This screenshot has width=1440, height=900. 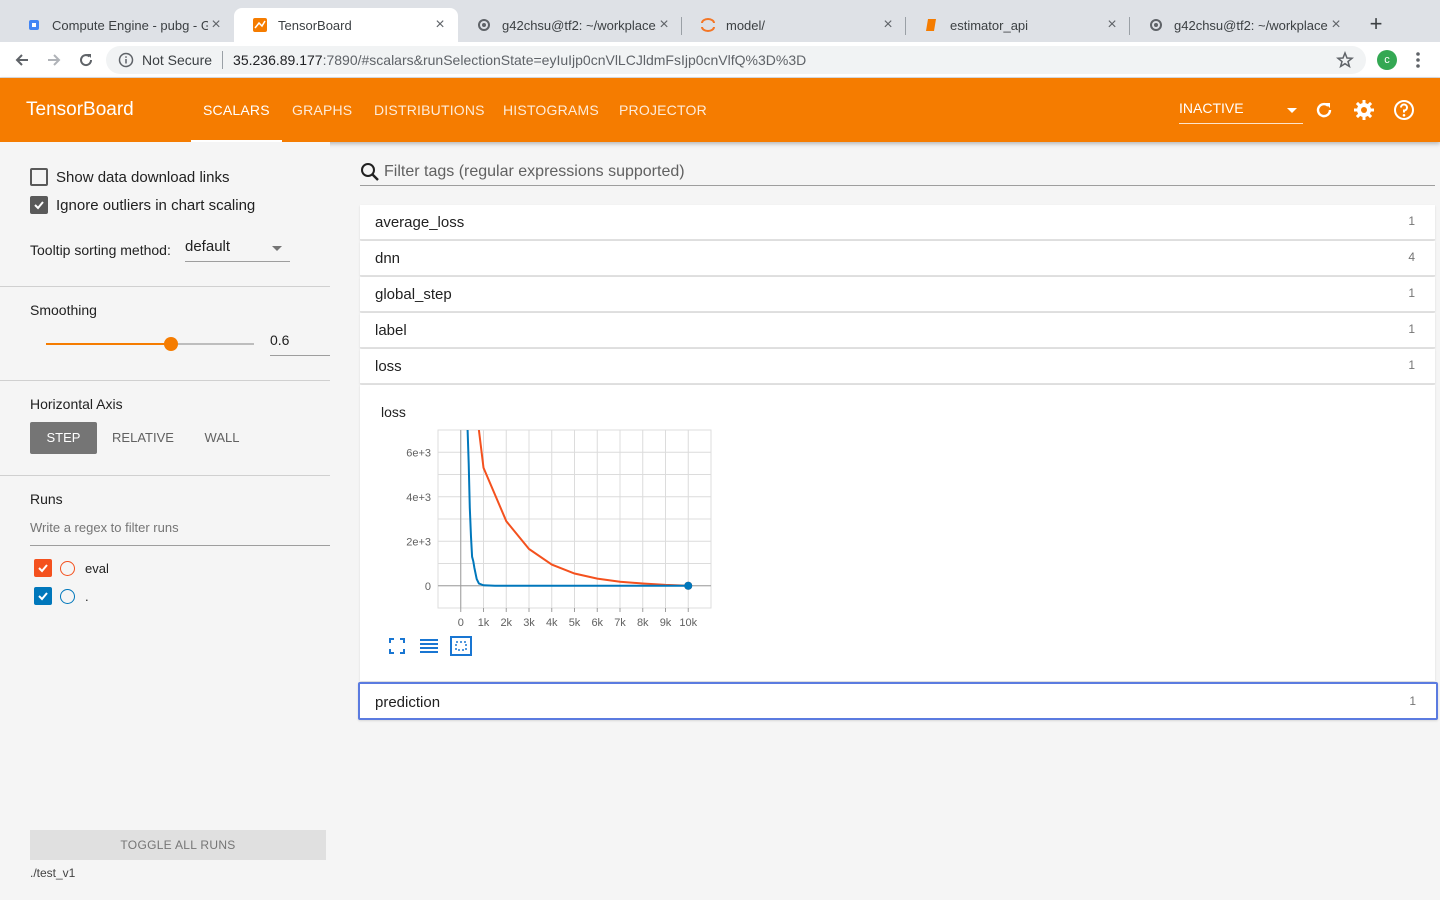 I want to click on tab-distributions: DISTRIBUTIONS, so click(x=429, y=110).